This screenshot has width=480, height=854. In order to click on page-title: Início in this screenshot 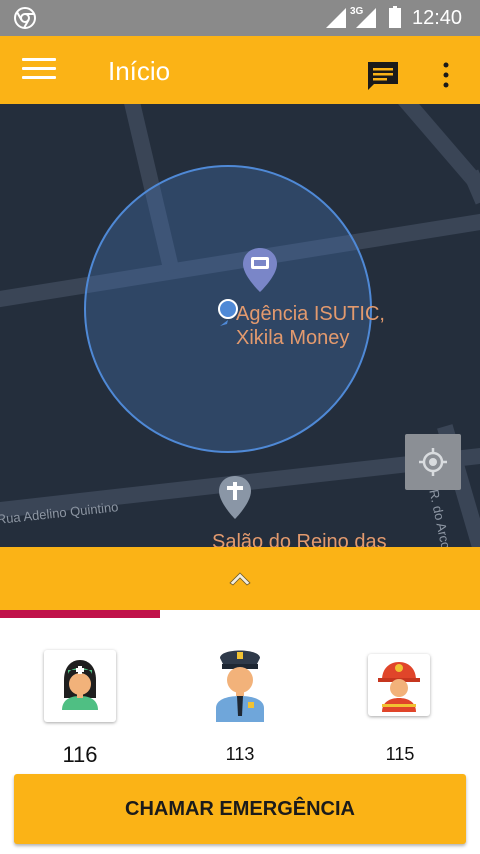, I will do `click(139, 71)`.